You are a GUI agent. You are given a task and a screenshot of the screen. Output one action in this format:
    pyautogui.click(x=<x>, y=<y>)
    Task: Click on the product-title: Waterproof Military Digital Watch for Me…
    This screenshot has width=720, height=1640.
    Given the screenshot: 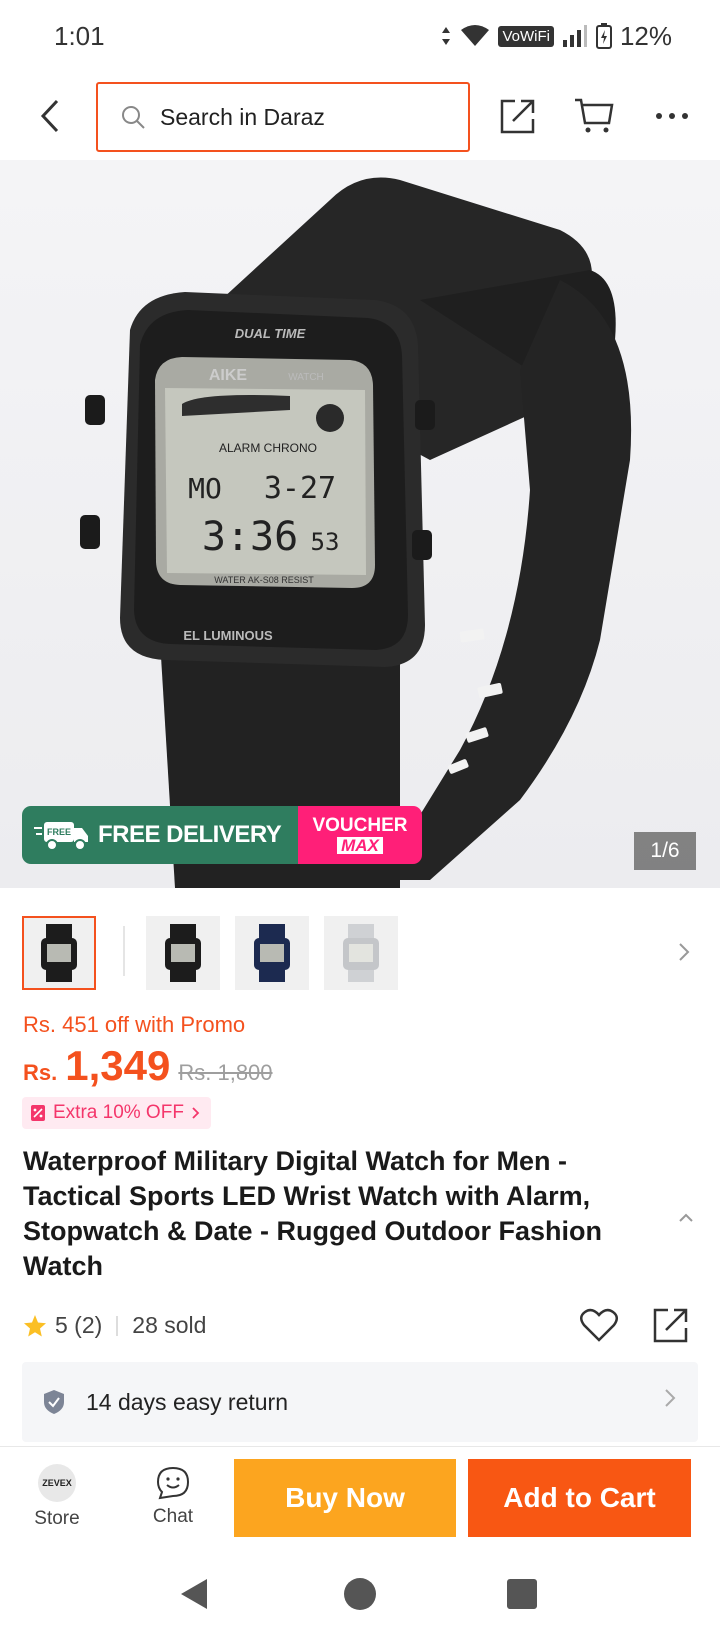 What is the action you would take?
    pyautogui.click(x=312, y=1213)
    